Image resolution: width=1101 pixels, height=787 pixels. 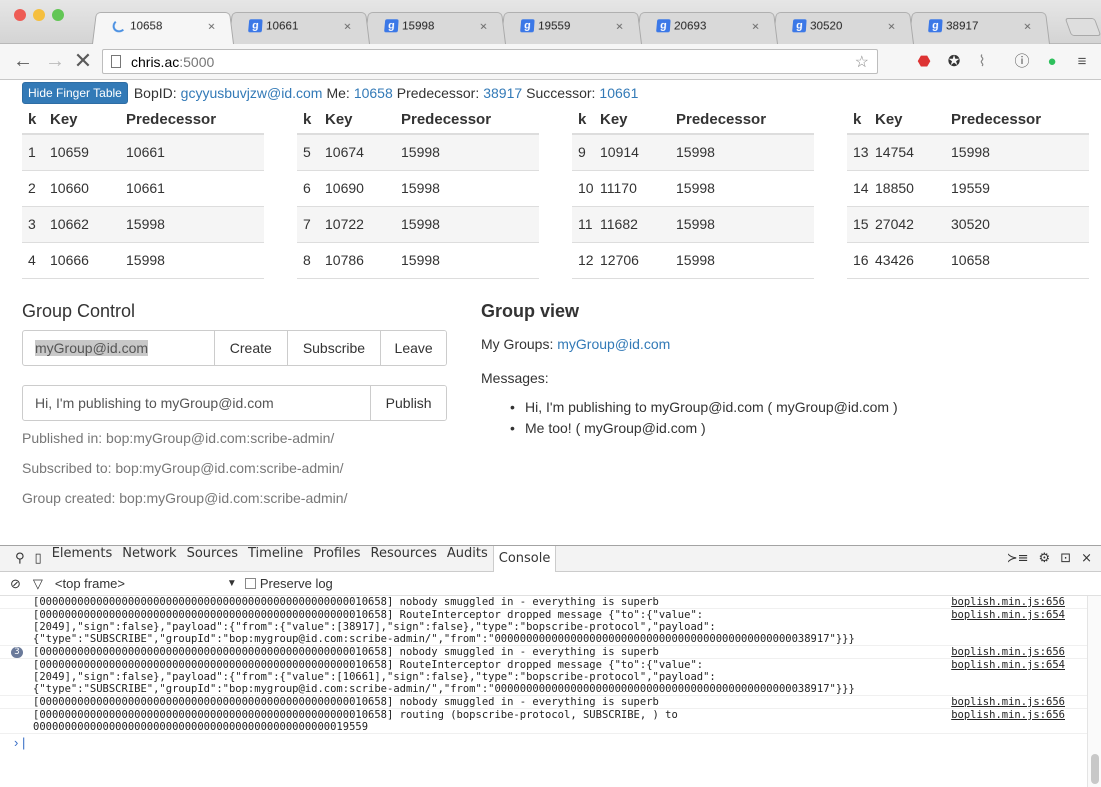 I want to click on devtools-tab-elements: Elements, so click(x=82, y=559).